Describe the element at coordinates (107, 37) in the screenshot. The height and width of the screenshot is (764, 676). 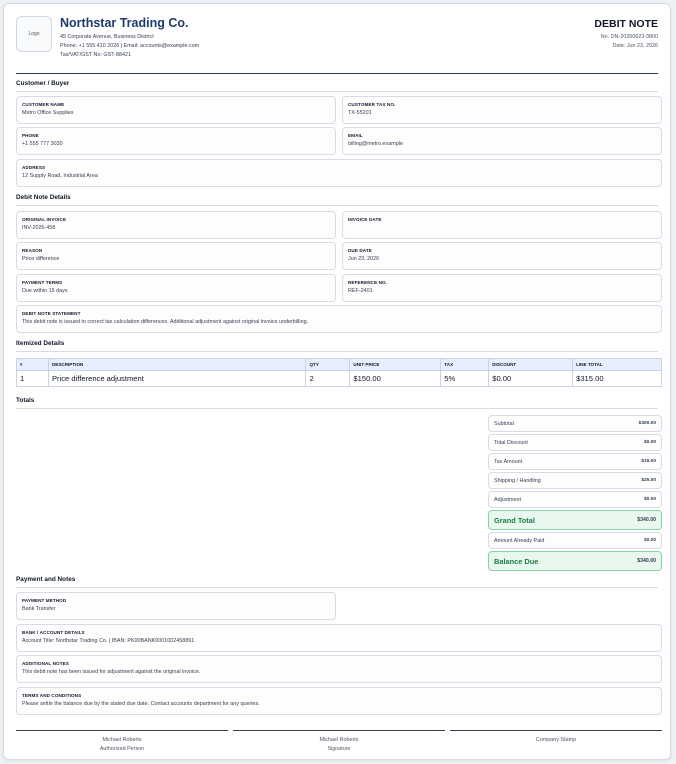
I see `company-address: 45 Corporate Avenue, Business District` at that location.